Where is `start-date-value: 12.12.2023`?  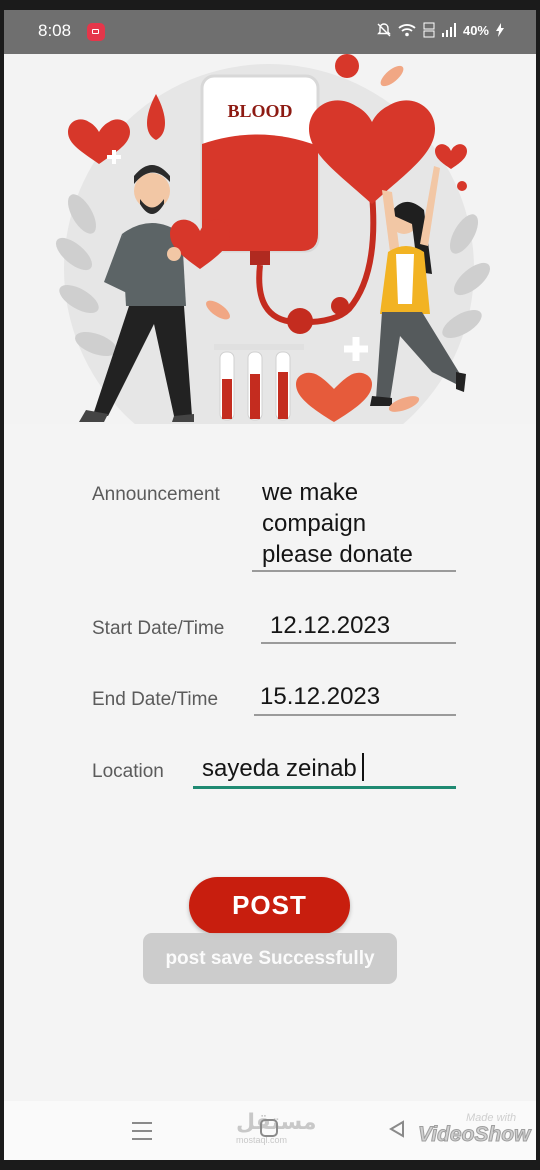 start-date-value: 12.12.2023 is located at coordinates (330, 625).